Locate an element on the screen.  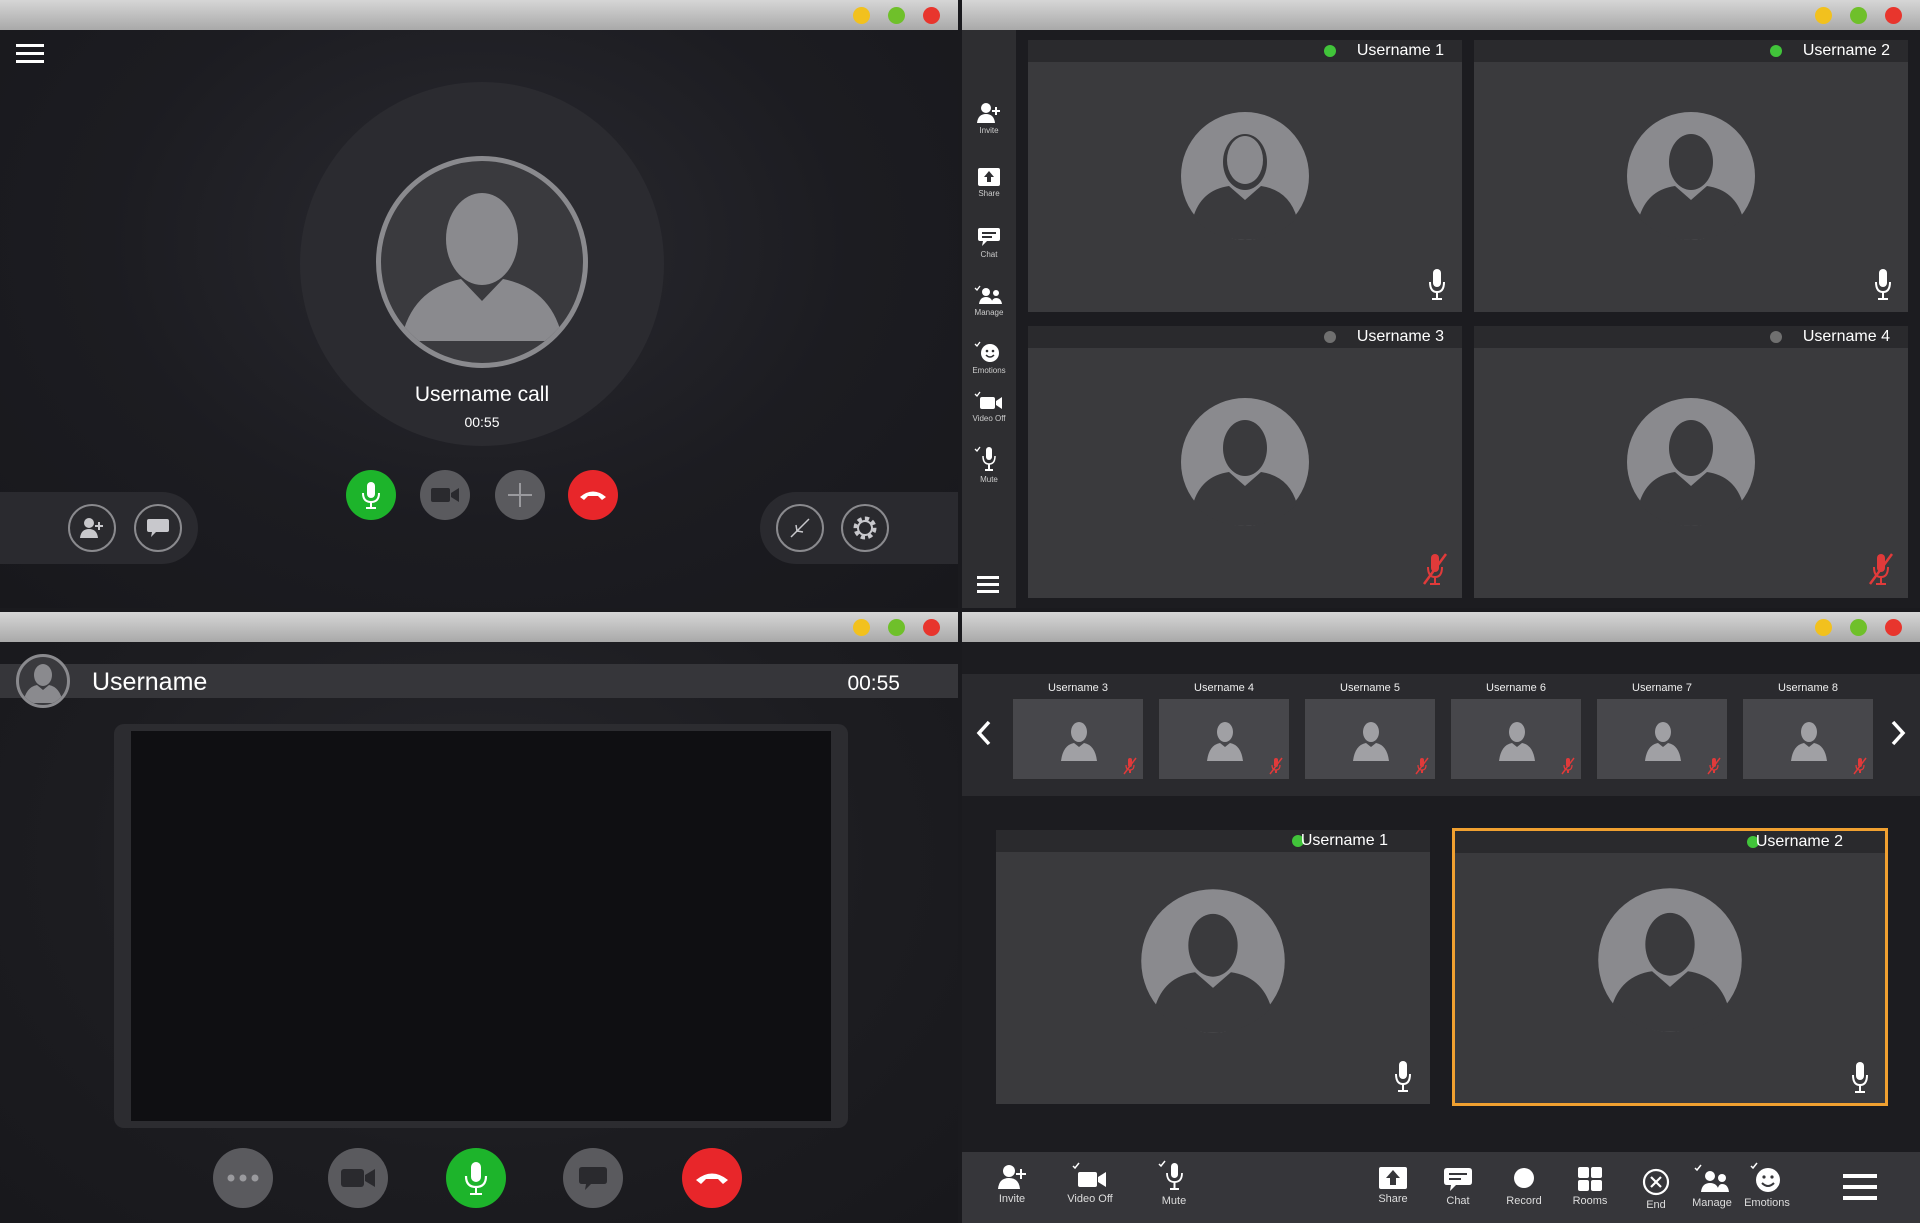
sidebar-item-share: Share is located at coordinates (989, 182).